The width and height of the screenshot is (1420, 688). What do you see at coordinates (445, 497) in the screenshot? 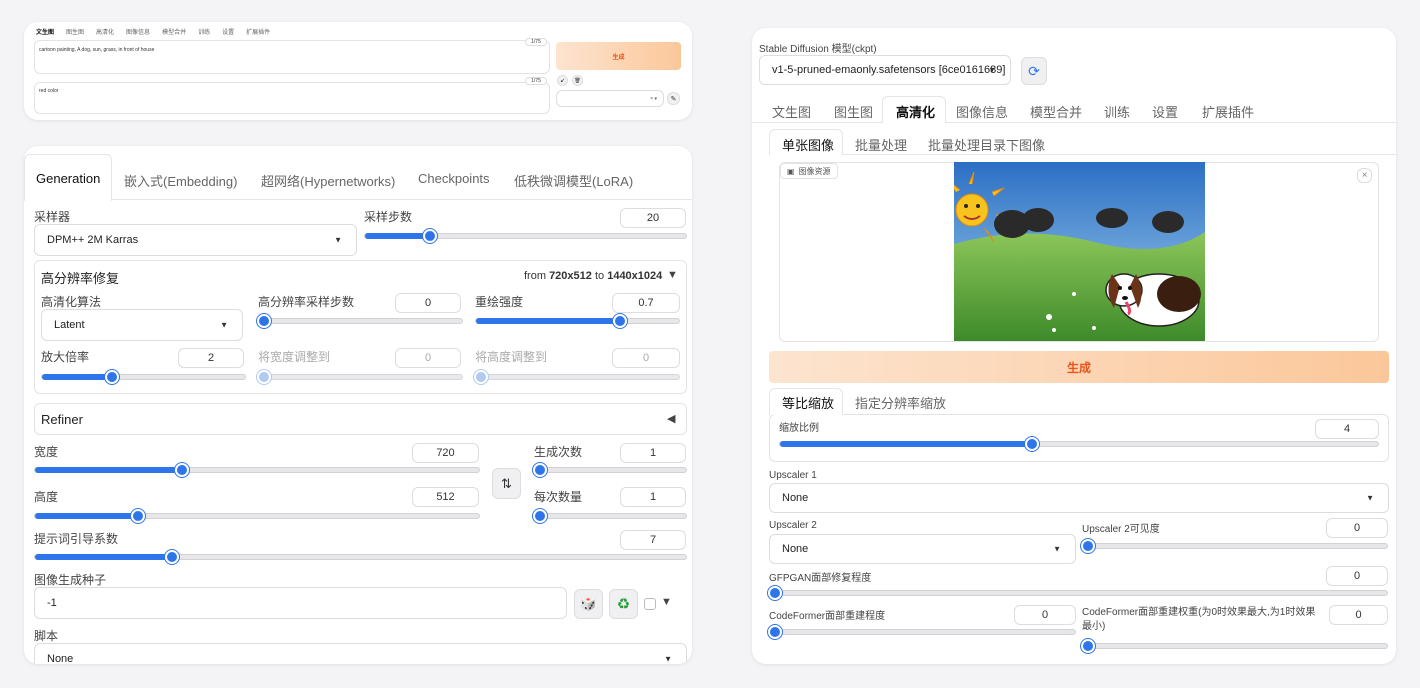
I see `height-input: 512` at bounding box center [445, 497].